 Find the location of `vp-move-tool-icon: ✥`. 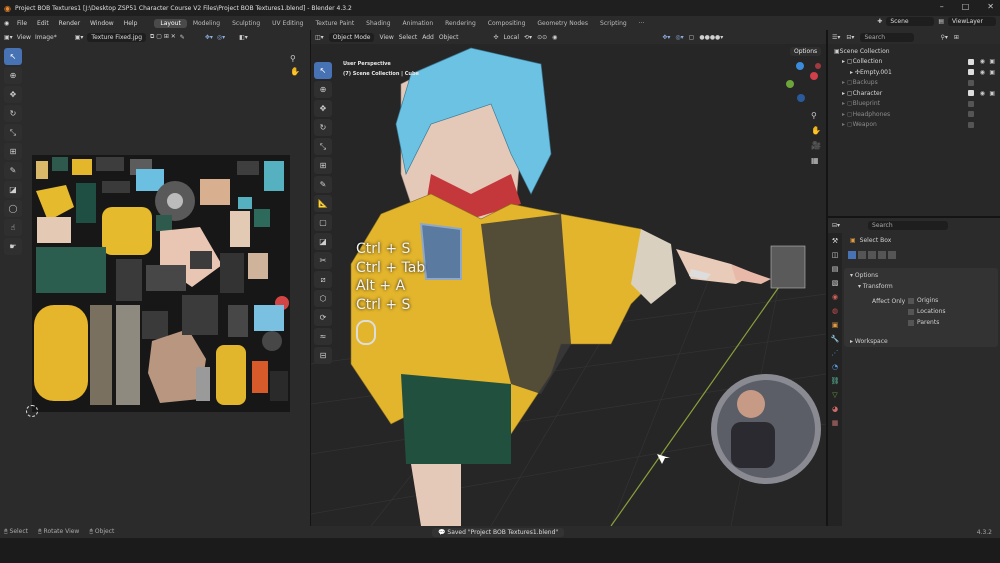

vp-move-tool-icon: ✥ is located at coordinates (323, 108).